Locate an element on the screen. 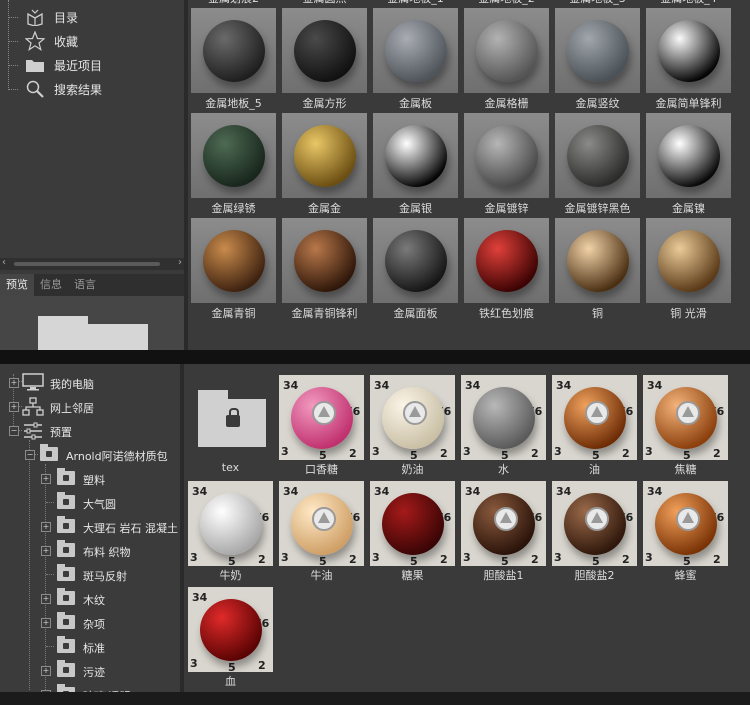 This screenshot has width=750, height=705. material-thumbnail: 金属镍 is located at coordinates (688, 165).